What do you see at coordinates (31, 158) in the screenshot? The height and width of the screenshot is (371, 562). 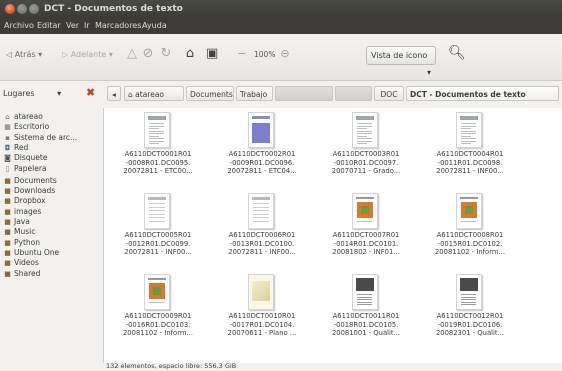 I see `sidebar-item-label: Disquete` at bounding box center [31, 158].